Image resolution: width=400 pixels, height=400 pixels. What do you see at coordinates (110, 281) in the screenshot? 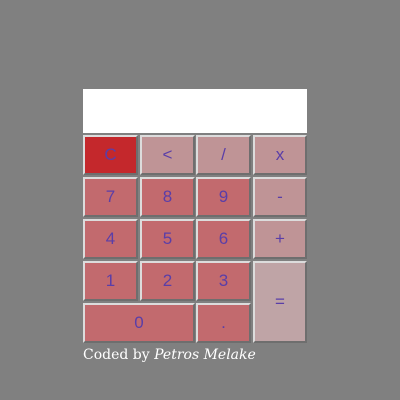
I see `digit-1-button: 1` at bounding box center [110, 281].